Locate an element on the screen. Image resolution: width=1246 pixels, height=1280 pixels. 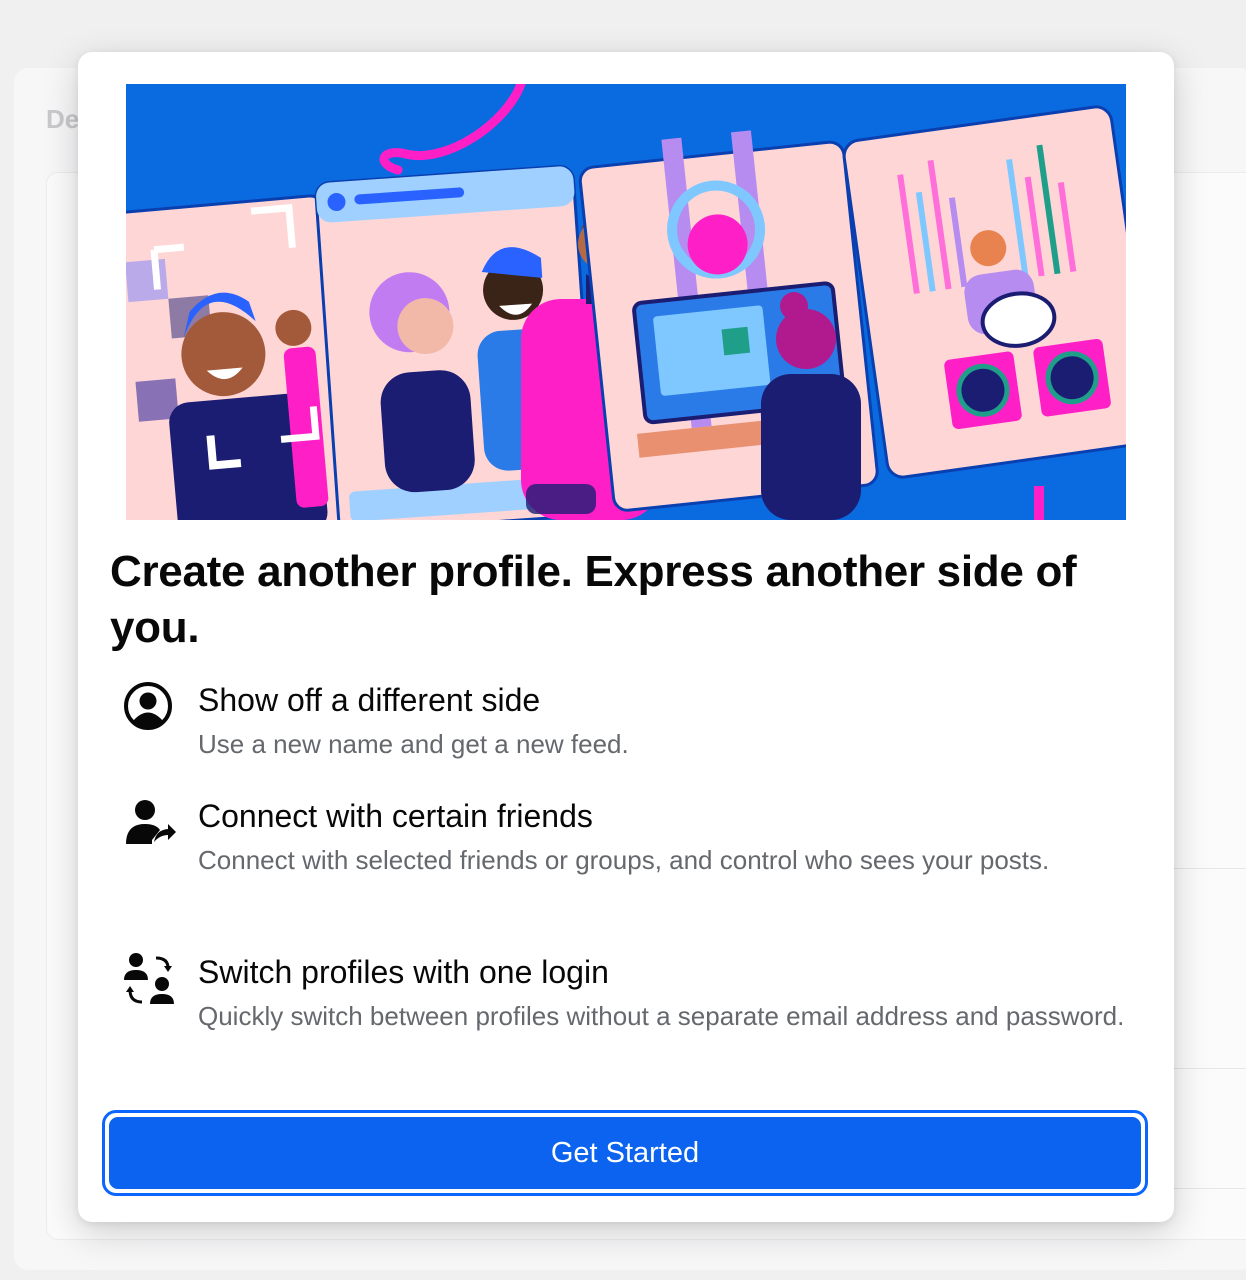
person-share-icon is located at coordinates (150, 824).